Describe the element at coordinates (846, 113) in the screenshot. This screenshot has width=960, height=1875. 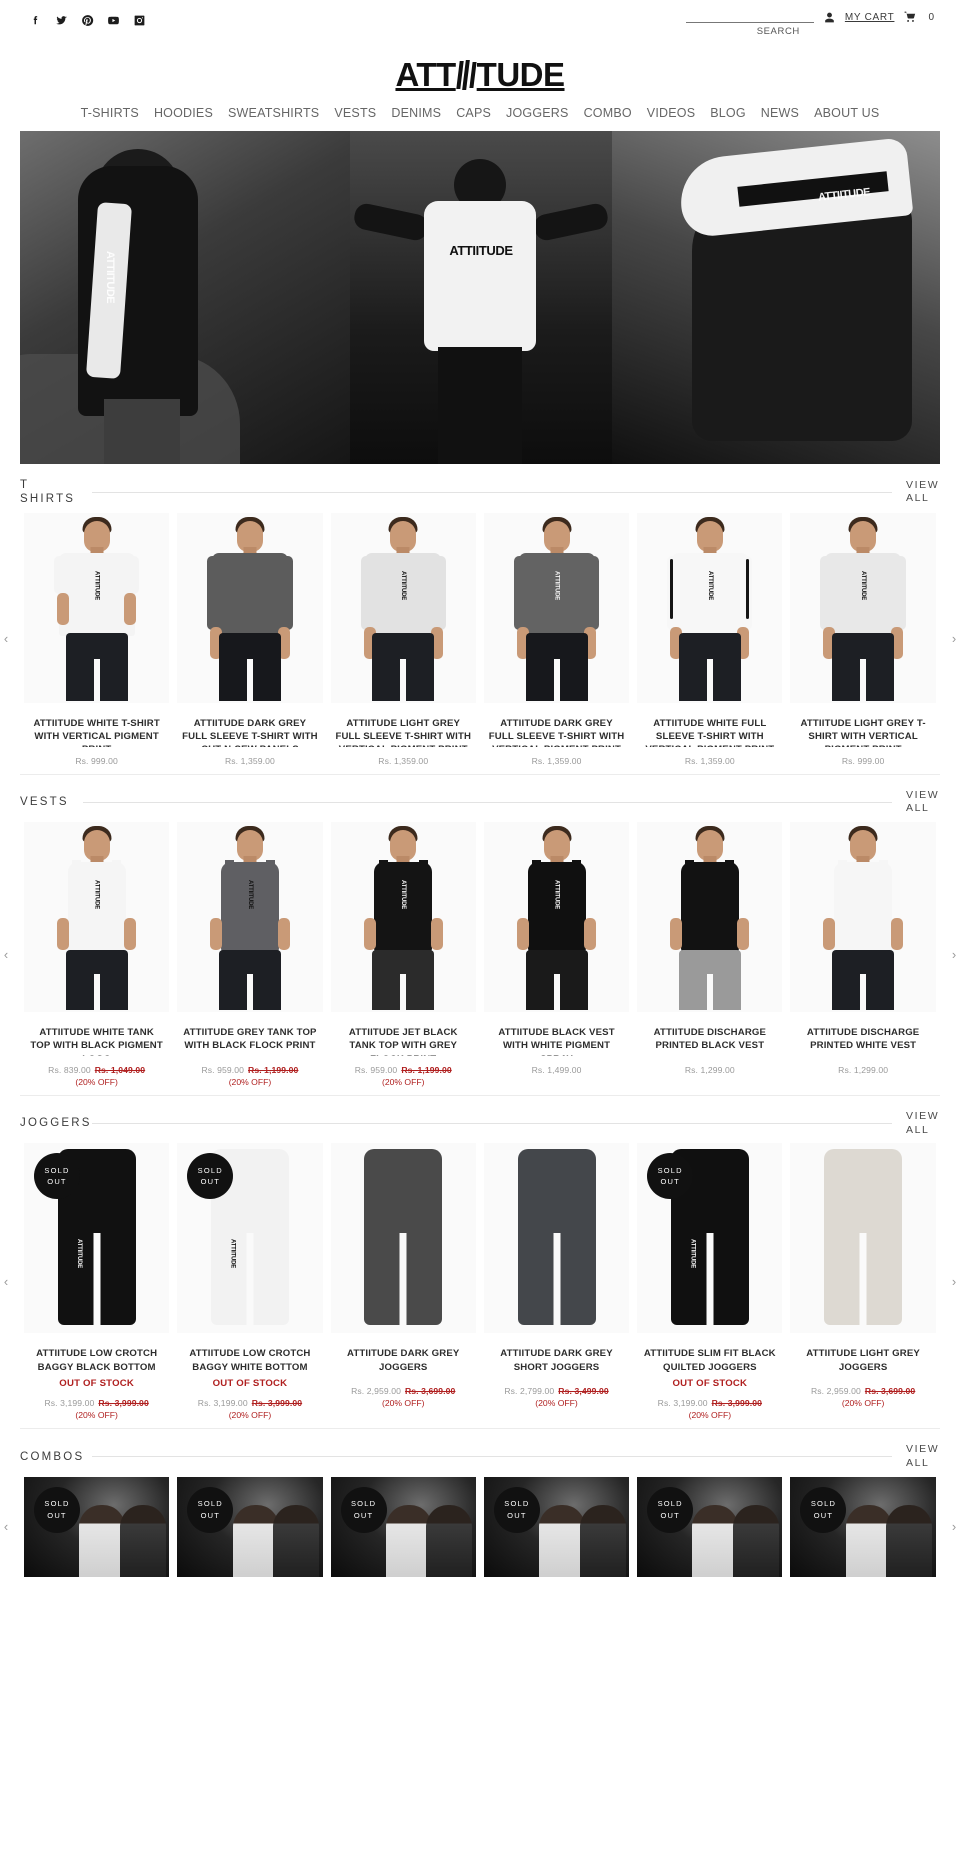
I see `nav-item-about-us: ABOUT US` at that location.